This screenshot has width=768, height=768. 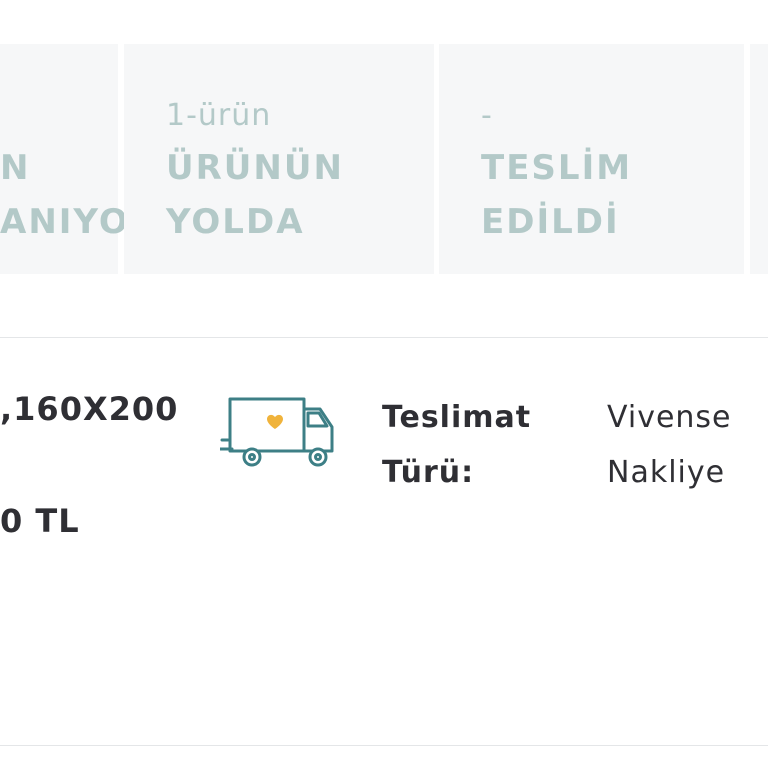 I want to click on delivery-type-value-line2: Nakliye, so click(x=666, y=472).